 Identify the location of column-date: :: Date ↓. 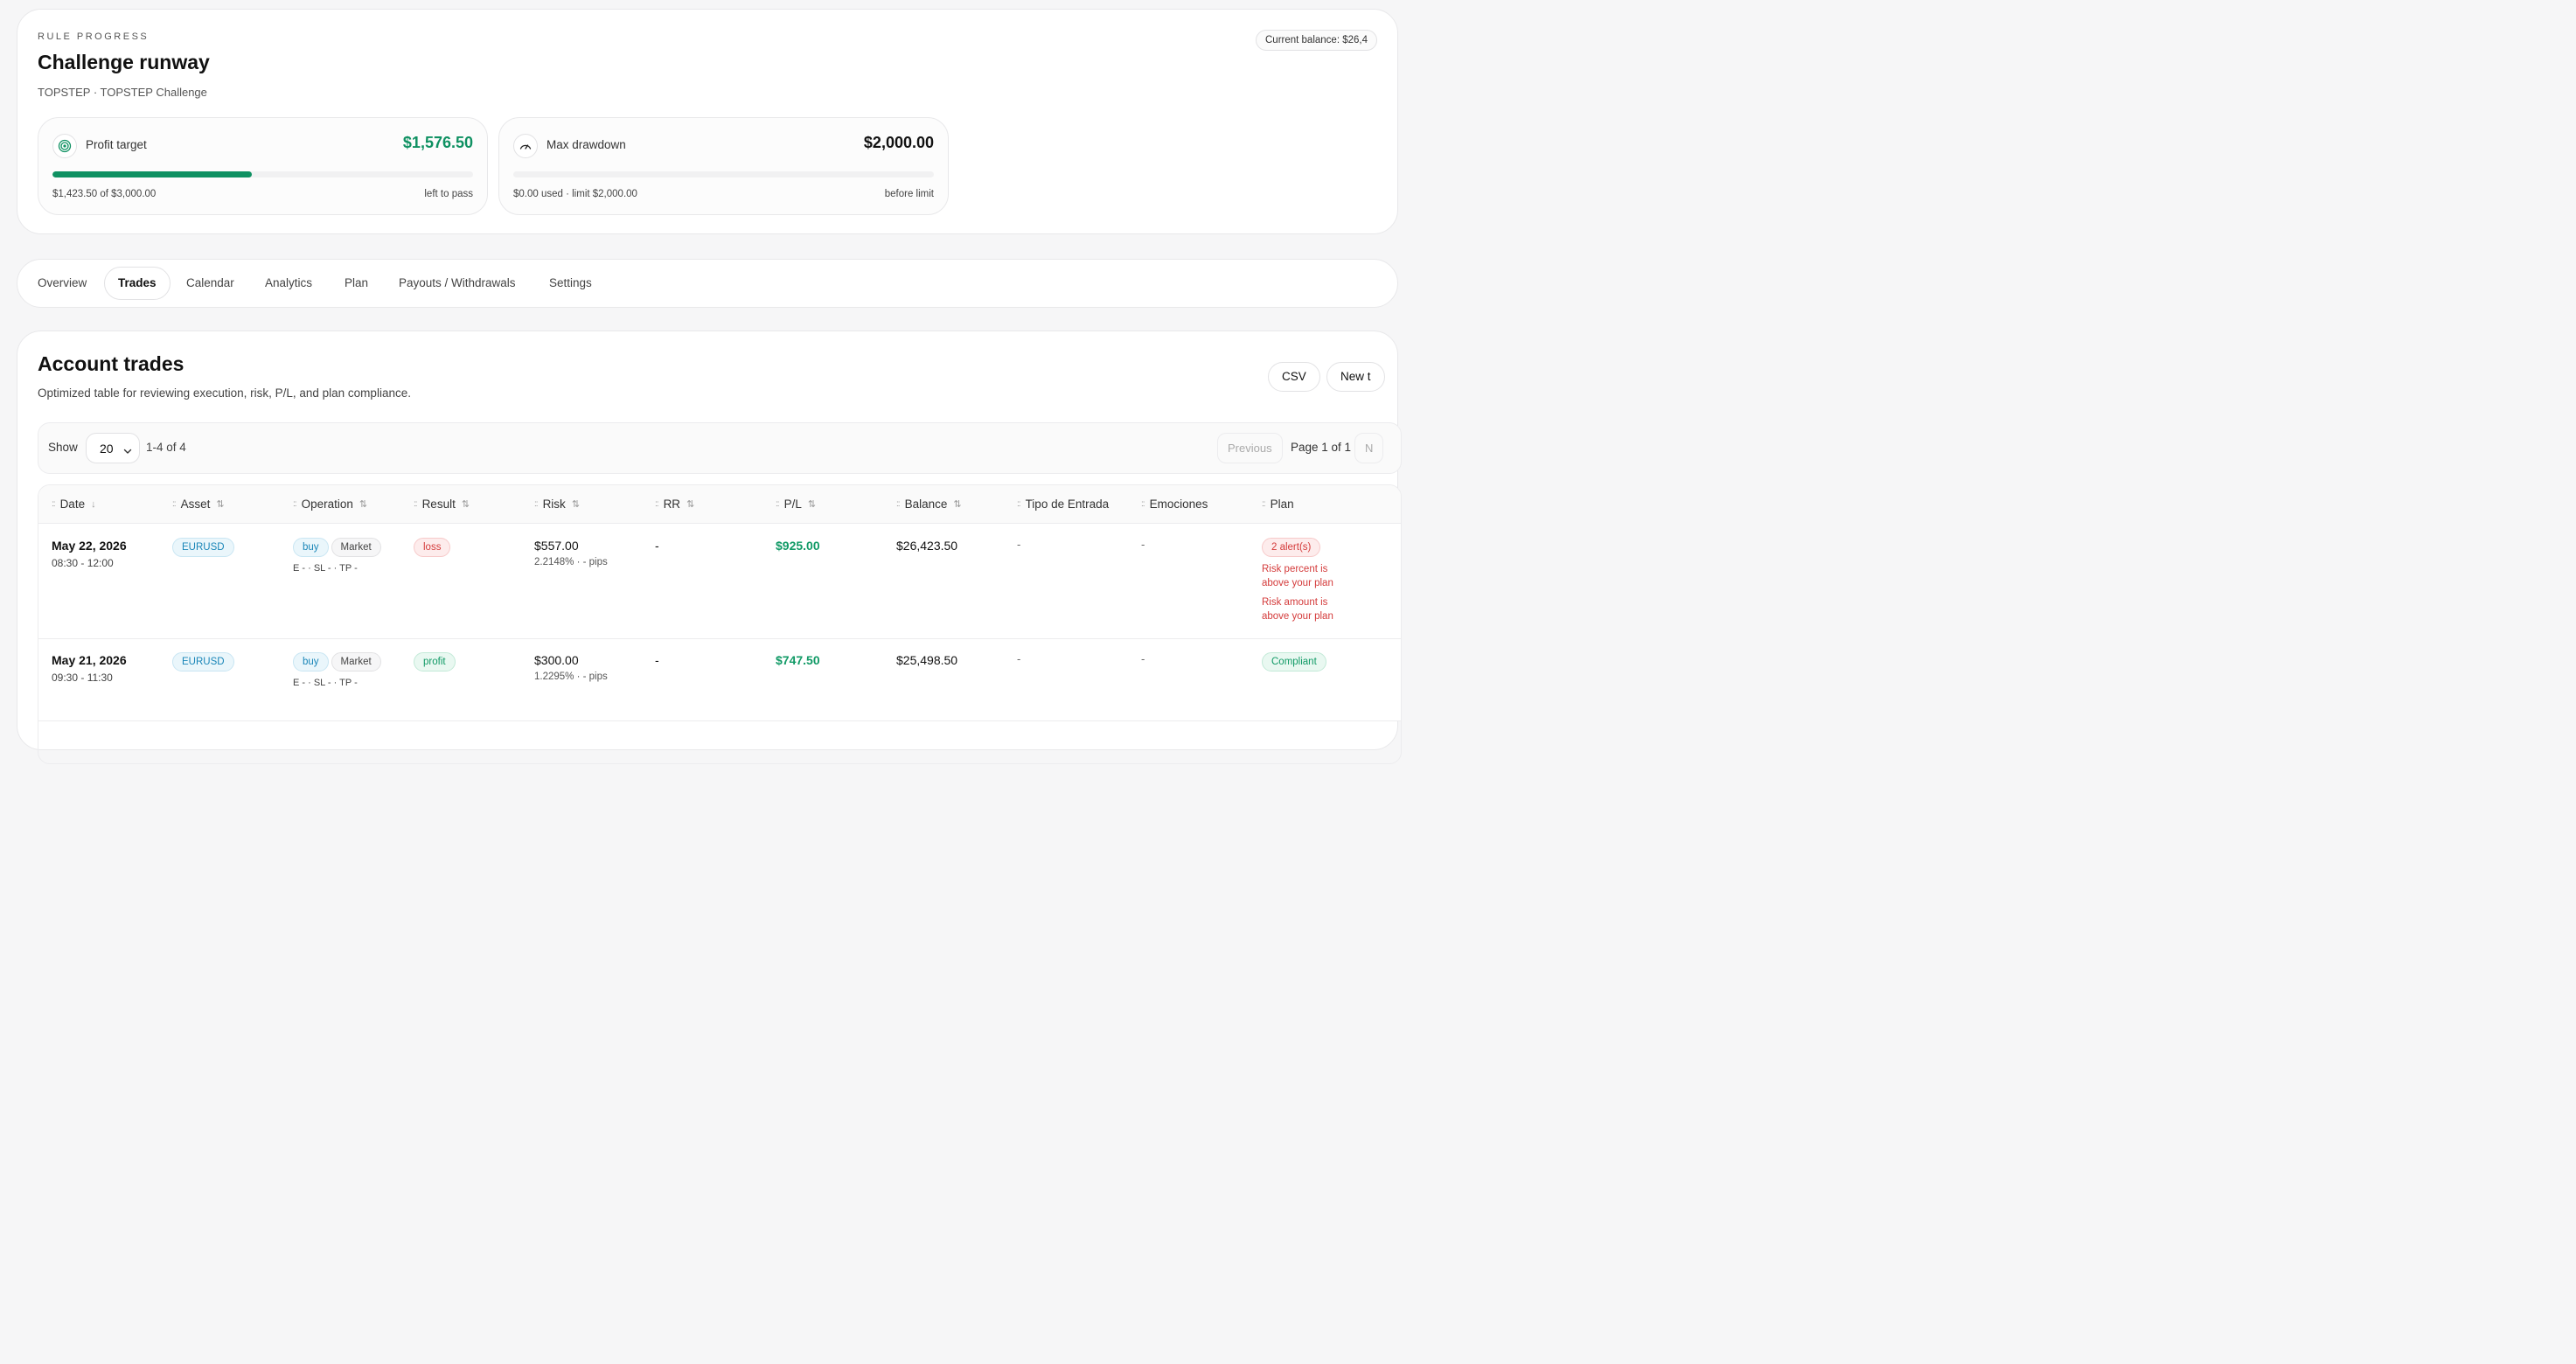
(74, 504).